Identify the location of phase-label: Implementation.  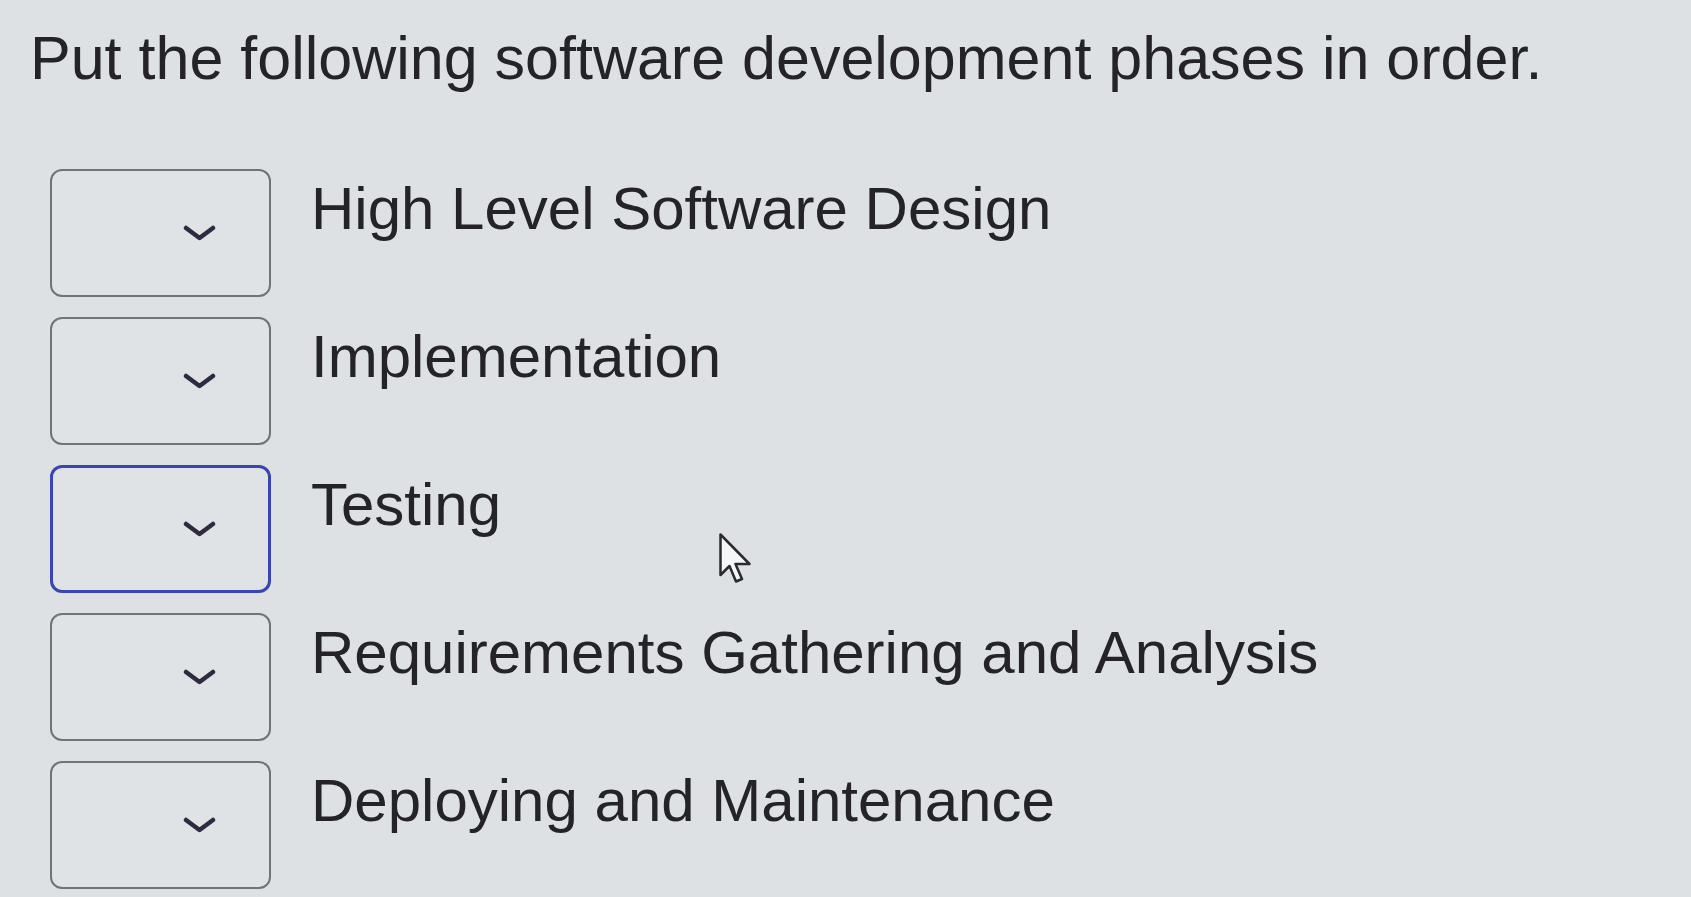
(516, 357).